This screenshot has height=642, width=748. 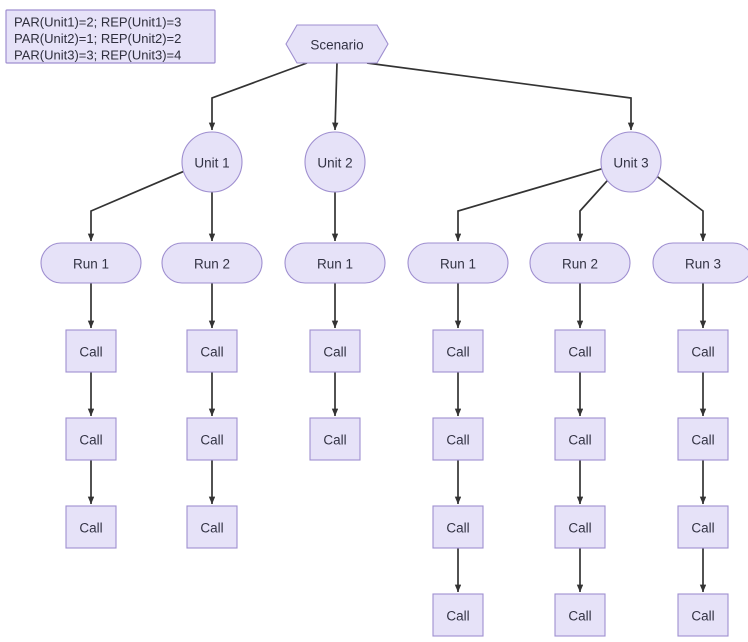 I want to click on legend-line-3: PAR(Unit3)=3; REP(Unit3)=4, so click(x=97, y=55).